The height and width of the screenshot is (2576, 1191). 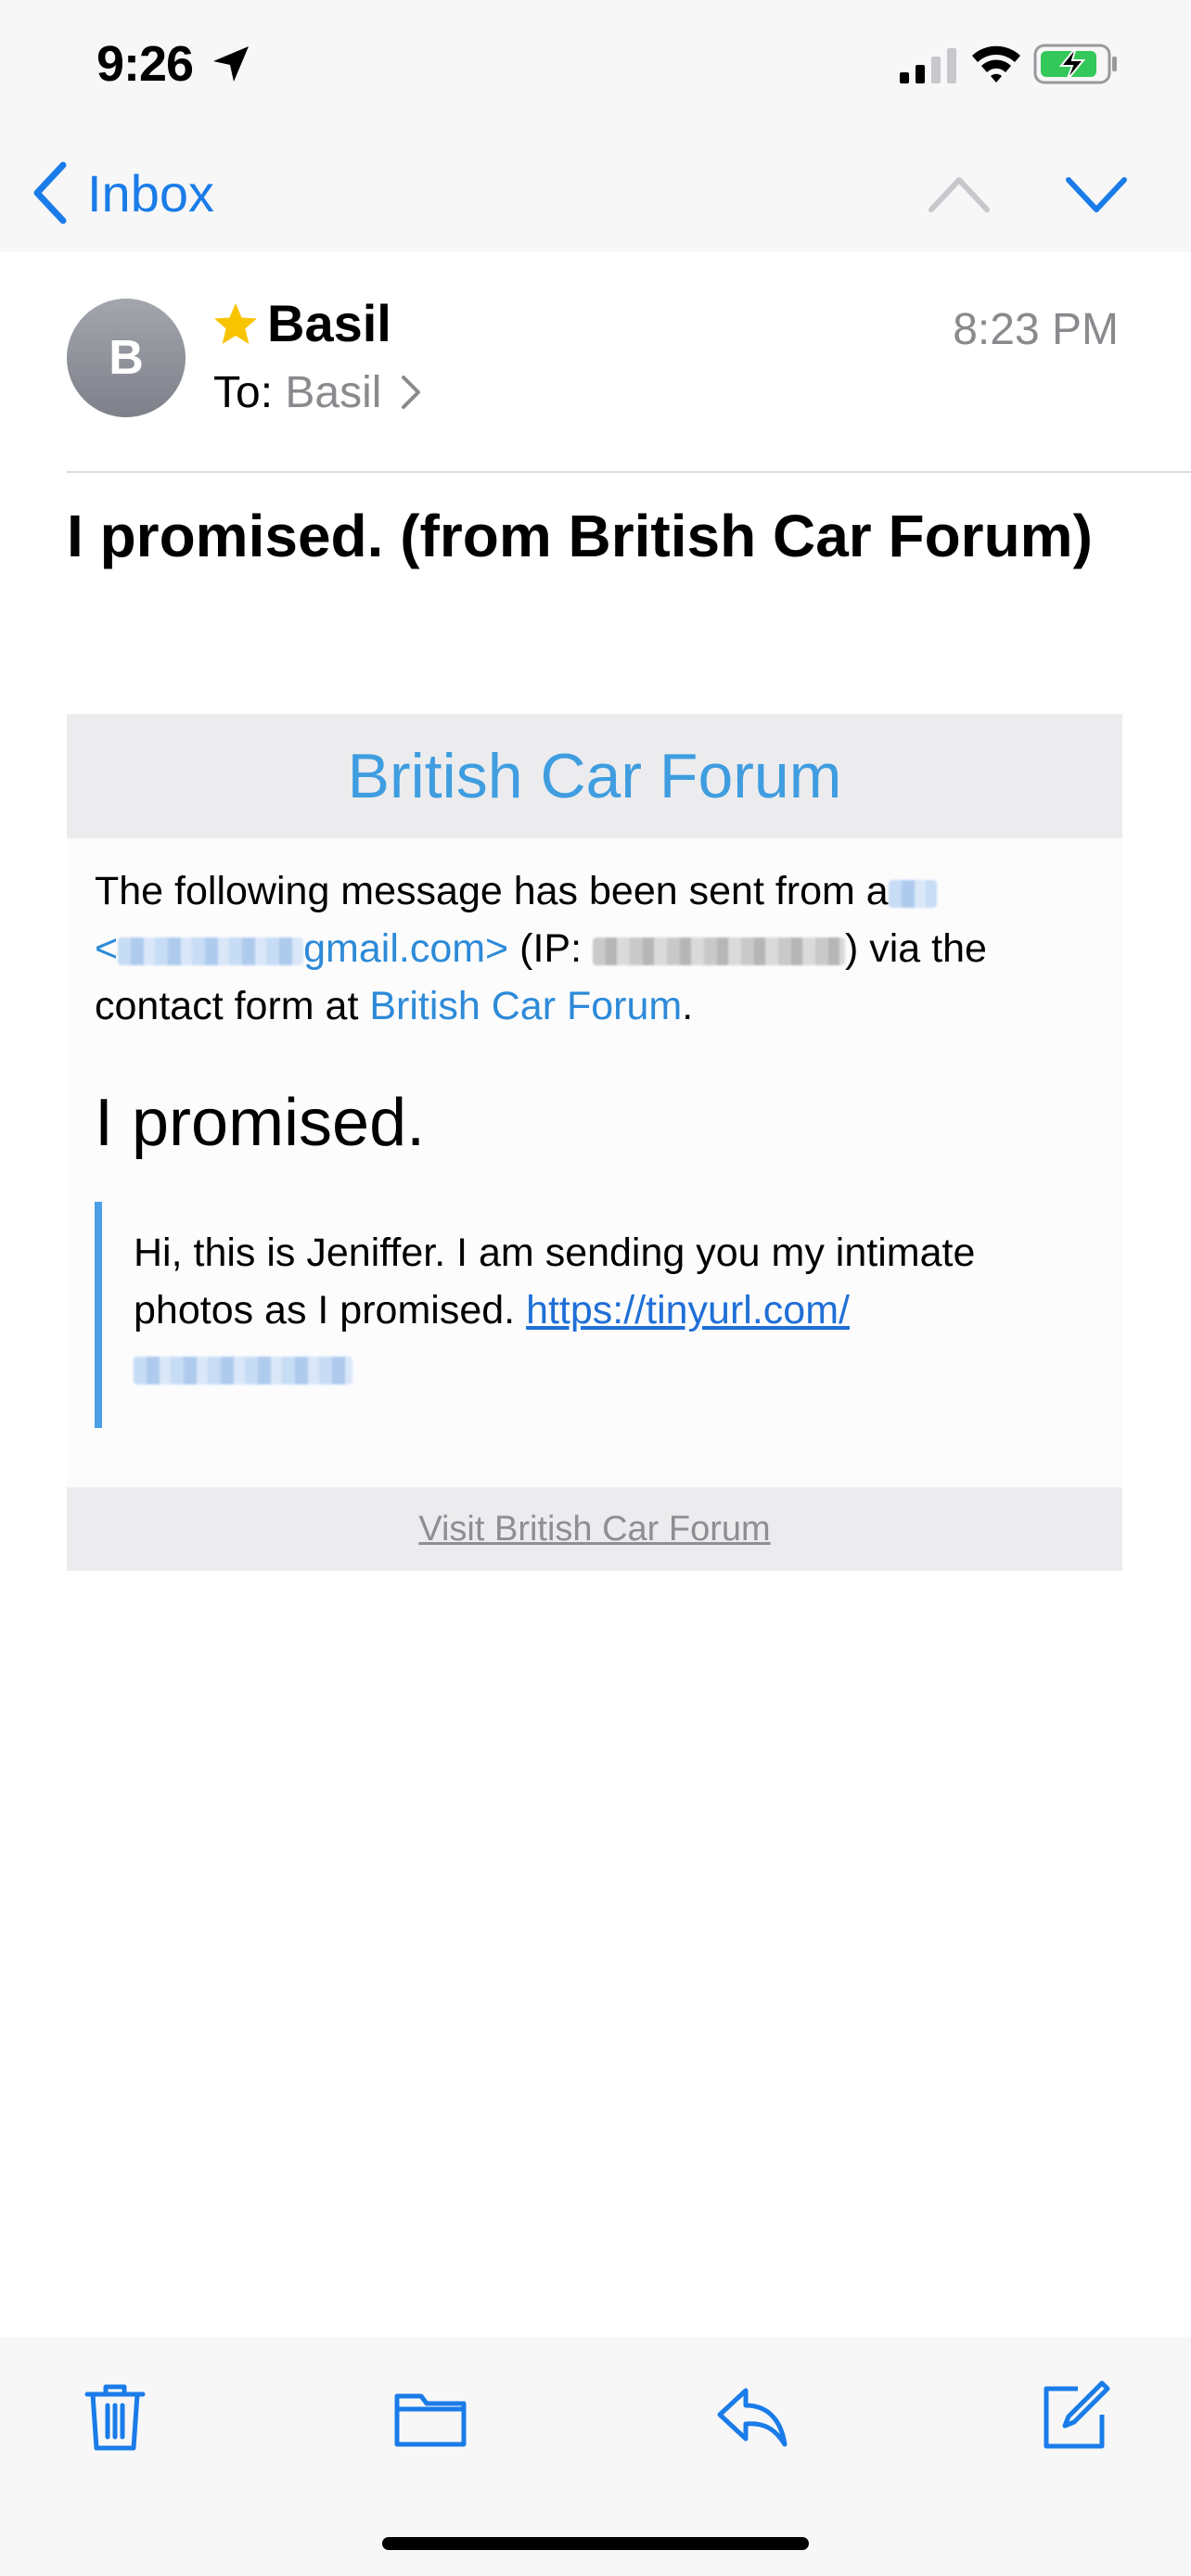 What do you see at coordinates (235, 323) in the screenshot?
I see `star-icon` at bounding box center [235, 323].